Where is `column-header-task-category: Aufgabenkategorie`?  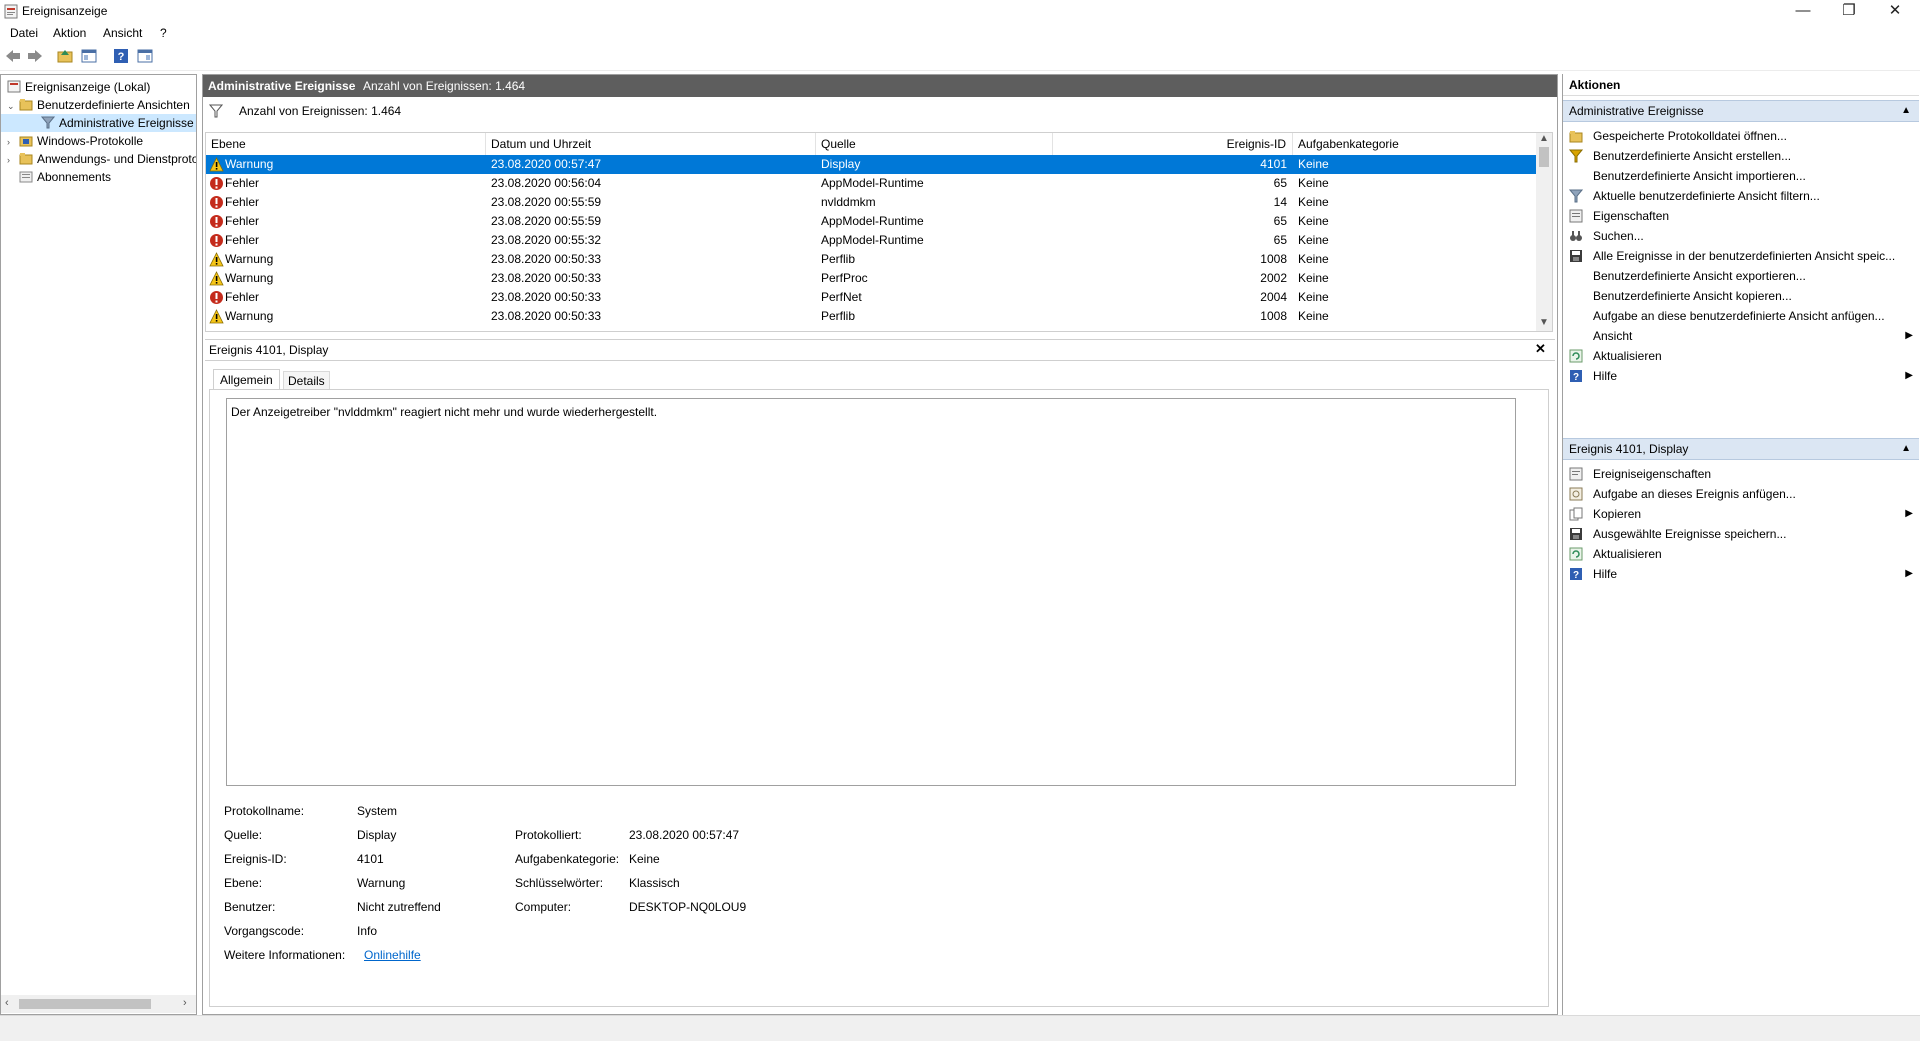
column-header-task-category: Aufgabenkategorie is located at coordinates (1416, 144).